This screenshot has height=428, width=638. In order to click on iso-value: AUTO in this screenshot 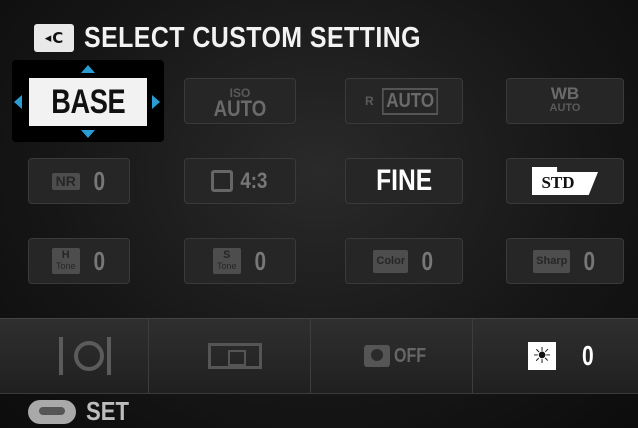, I will do `click(240, 108)`.